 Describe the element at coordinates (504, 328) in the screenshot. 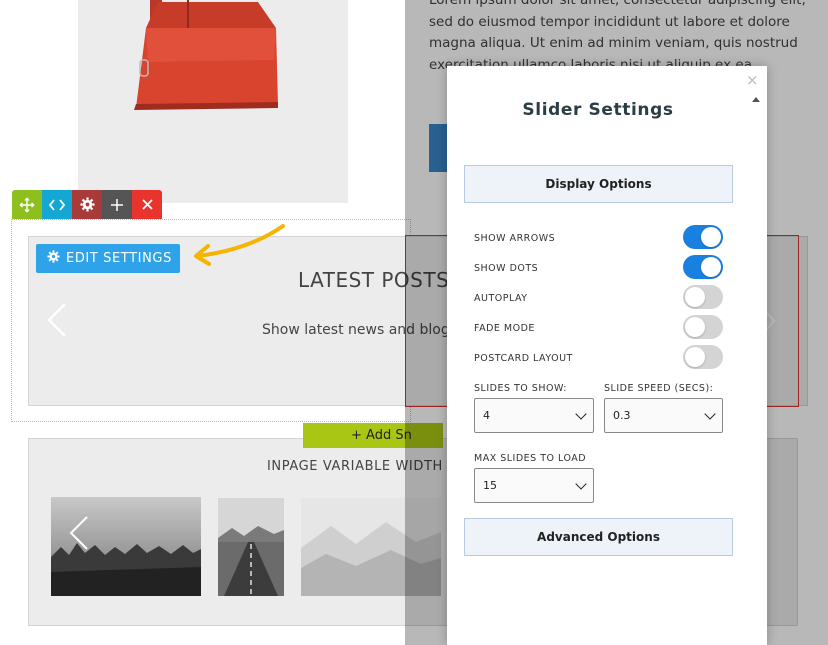

I see `fade-mode-label: FADE MODE` at that location.